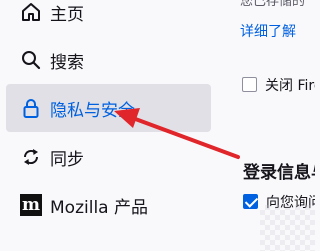 The height and width of the screenshot is (251, 320). Describe the element at coordinates (99, 207) in the screenshot. I see `sidebar-item-label: Mozilla 产品` at that location.